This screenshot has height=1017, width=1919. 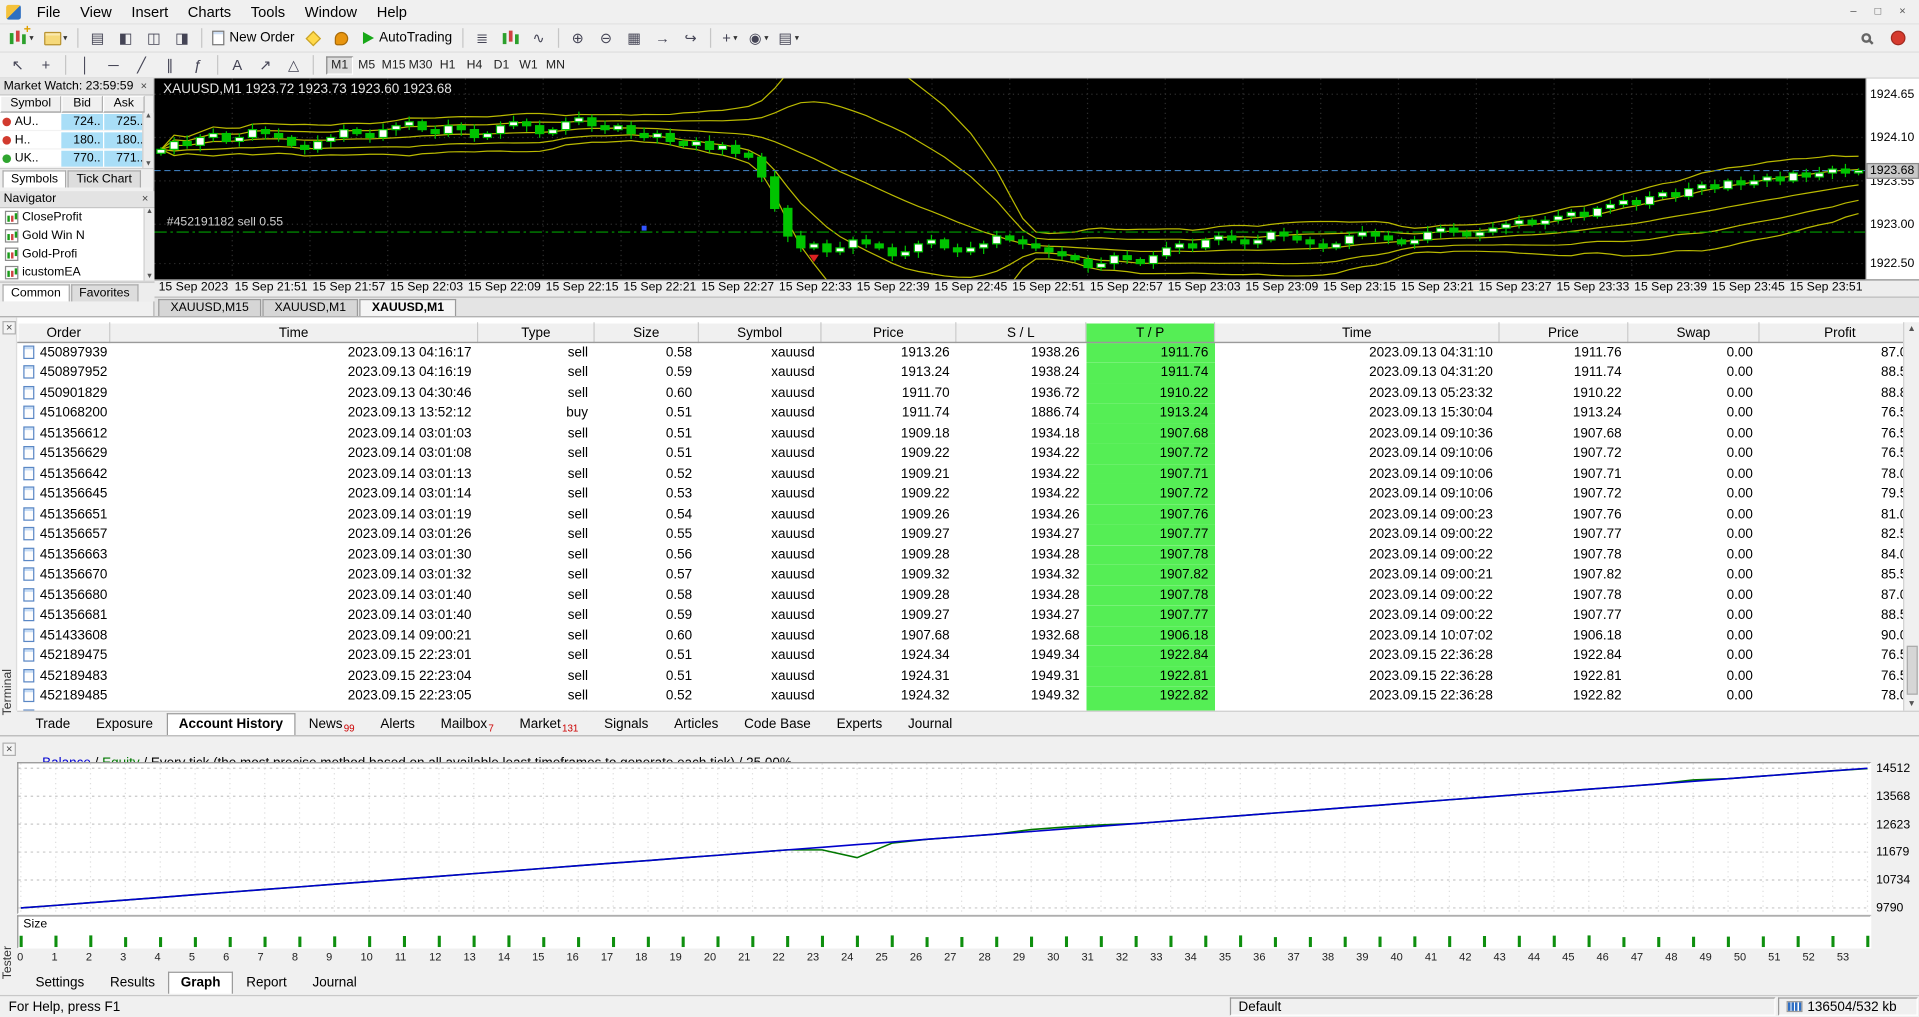 I want to click on history-column-time-8: Time, so click(x=1356, y=333).